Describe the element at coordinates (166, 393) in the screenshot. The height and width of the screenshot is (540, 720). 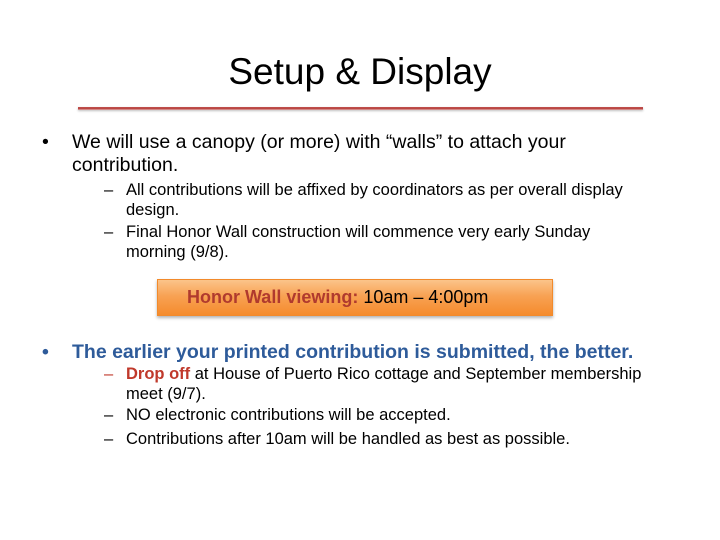
I see `sub-item-line: meet (9/7).` at that location.